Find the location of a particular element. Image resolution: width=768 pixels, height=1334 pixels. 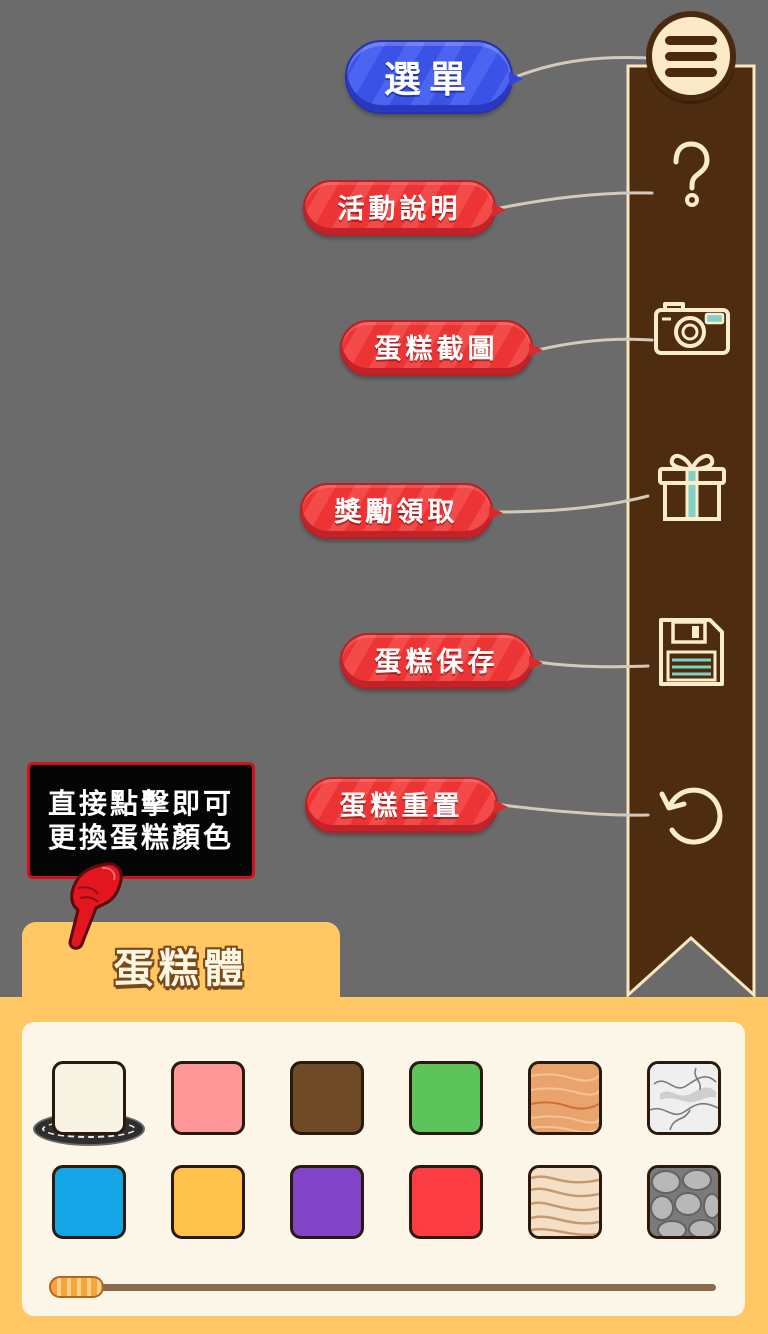

cake-reset-button: 蛋糕重置 is located at coordinates (406, 805).